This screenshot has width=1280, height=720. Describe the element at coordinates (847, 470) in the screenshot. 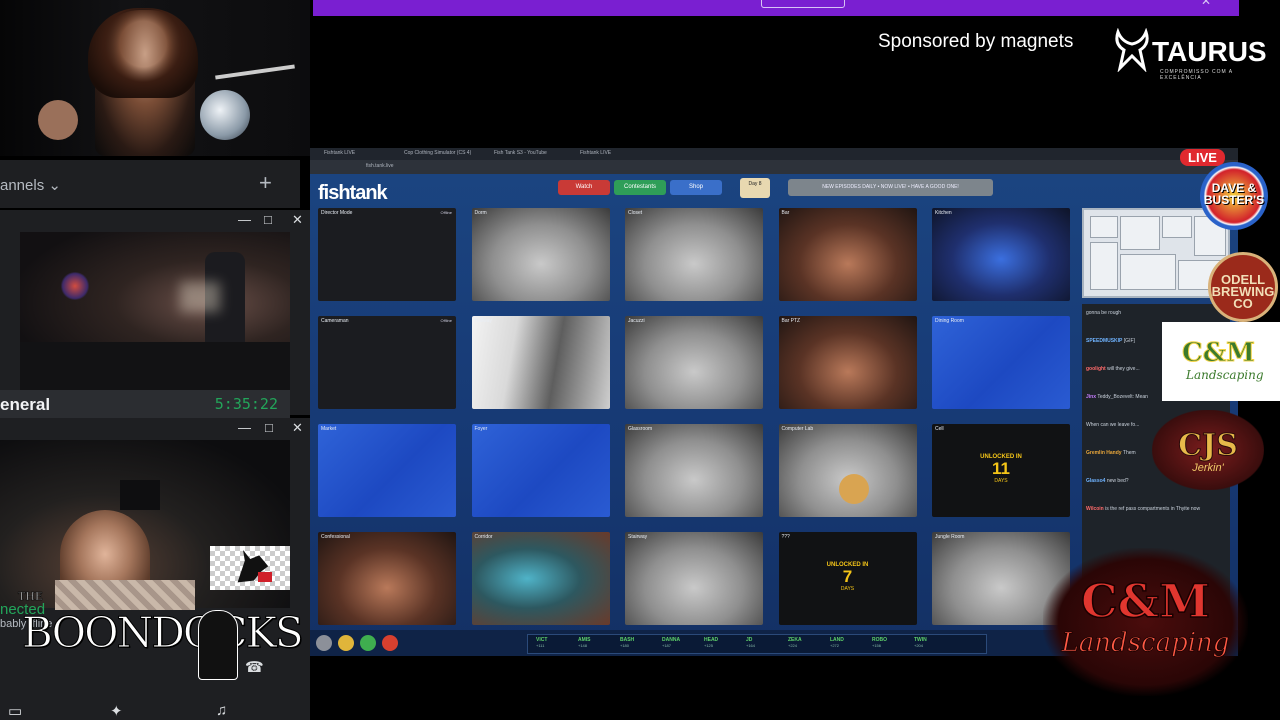

I see `camera-tile: Computer Lab` at that location.